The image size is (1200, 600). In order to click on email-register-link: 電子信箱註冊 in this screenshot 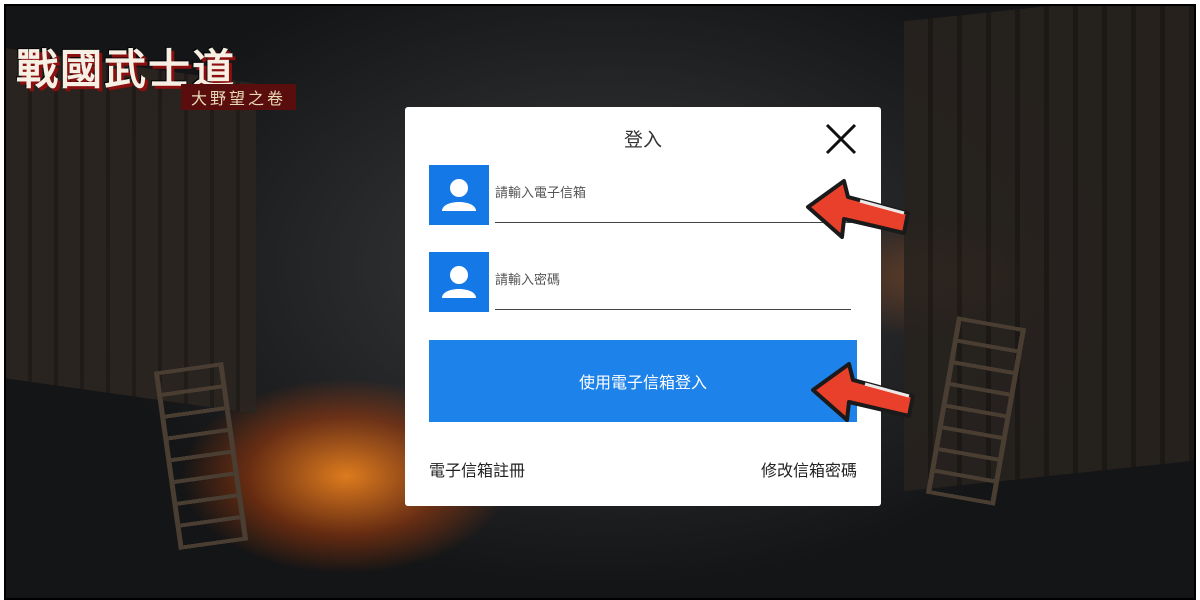, I will do `click(477, 469)`.